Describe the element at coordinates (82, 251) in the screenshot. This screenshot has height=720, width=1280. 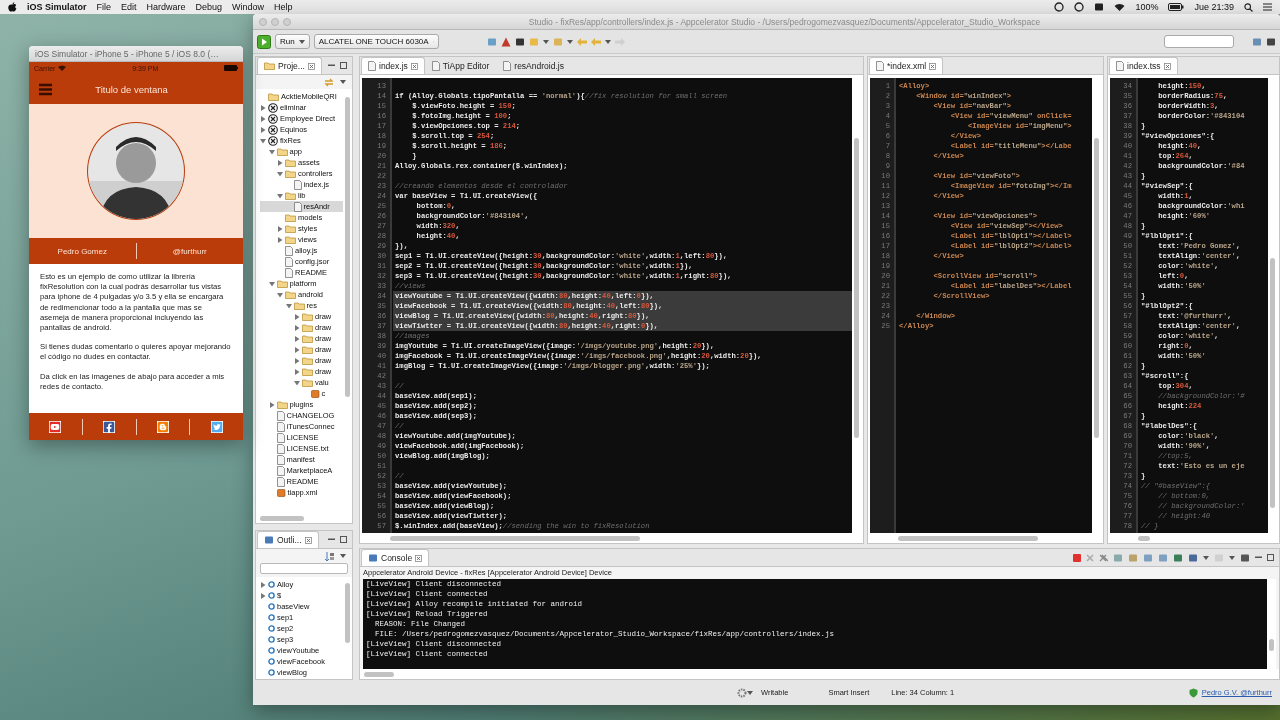
I see `profile-name: Pedro Gomez` at that location.